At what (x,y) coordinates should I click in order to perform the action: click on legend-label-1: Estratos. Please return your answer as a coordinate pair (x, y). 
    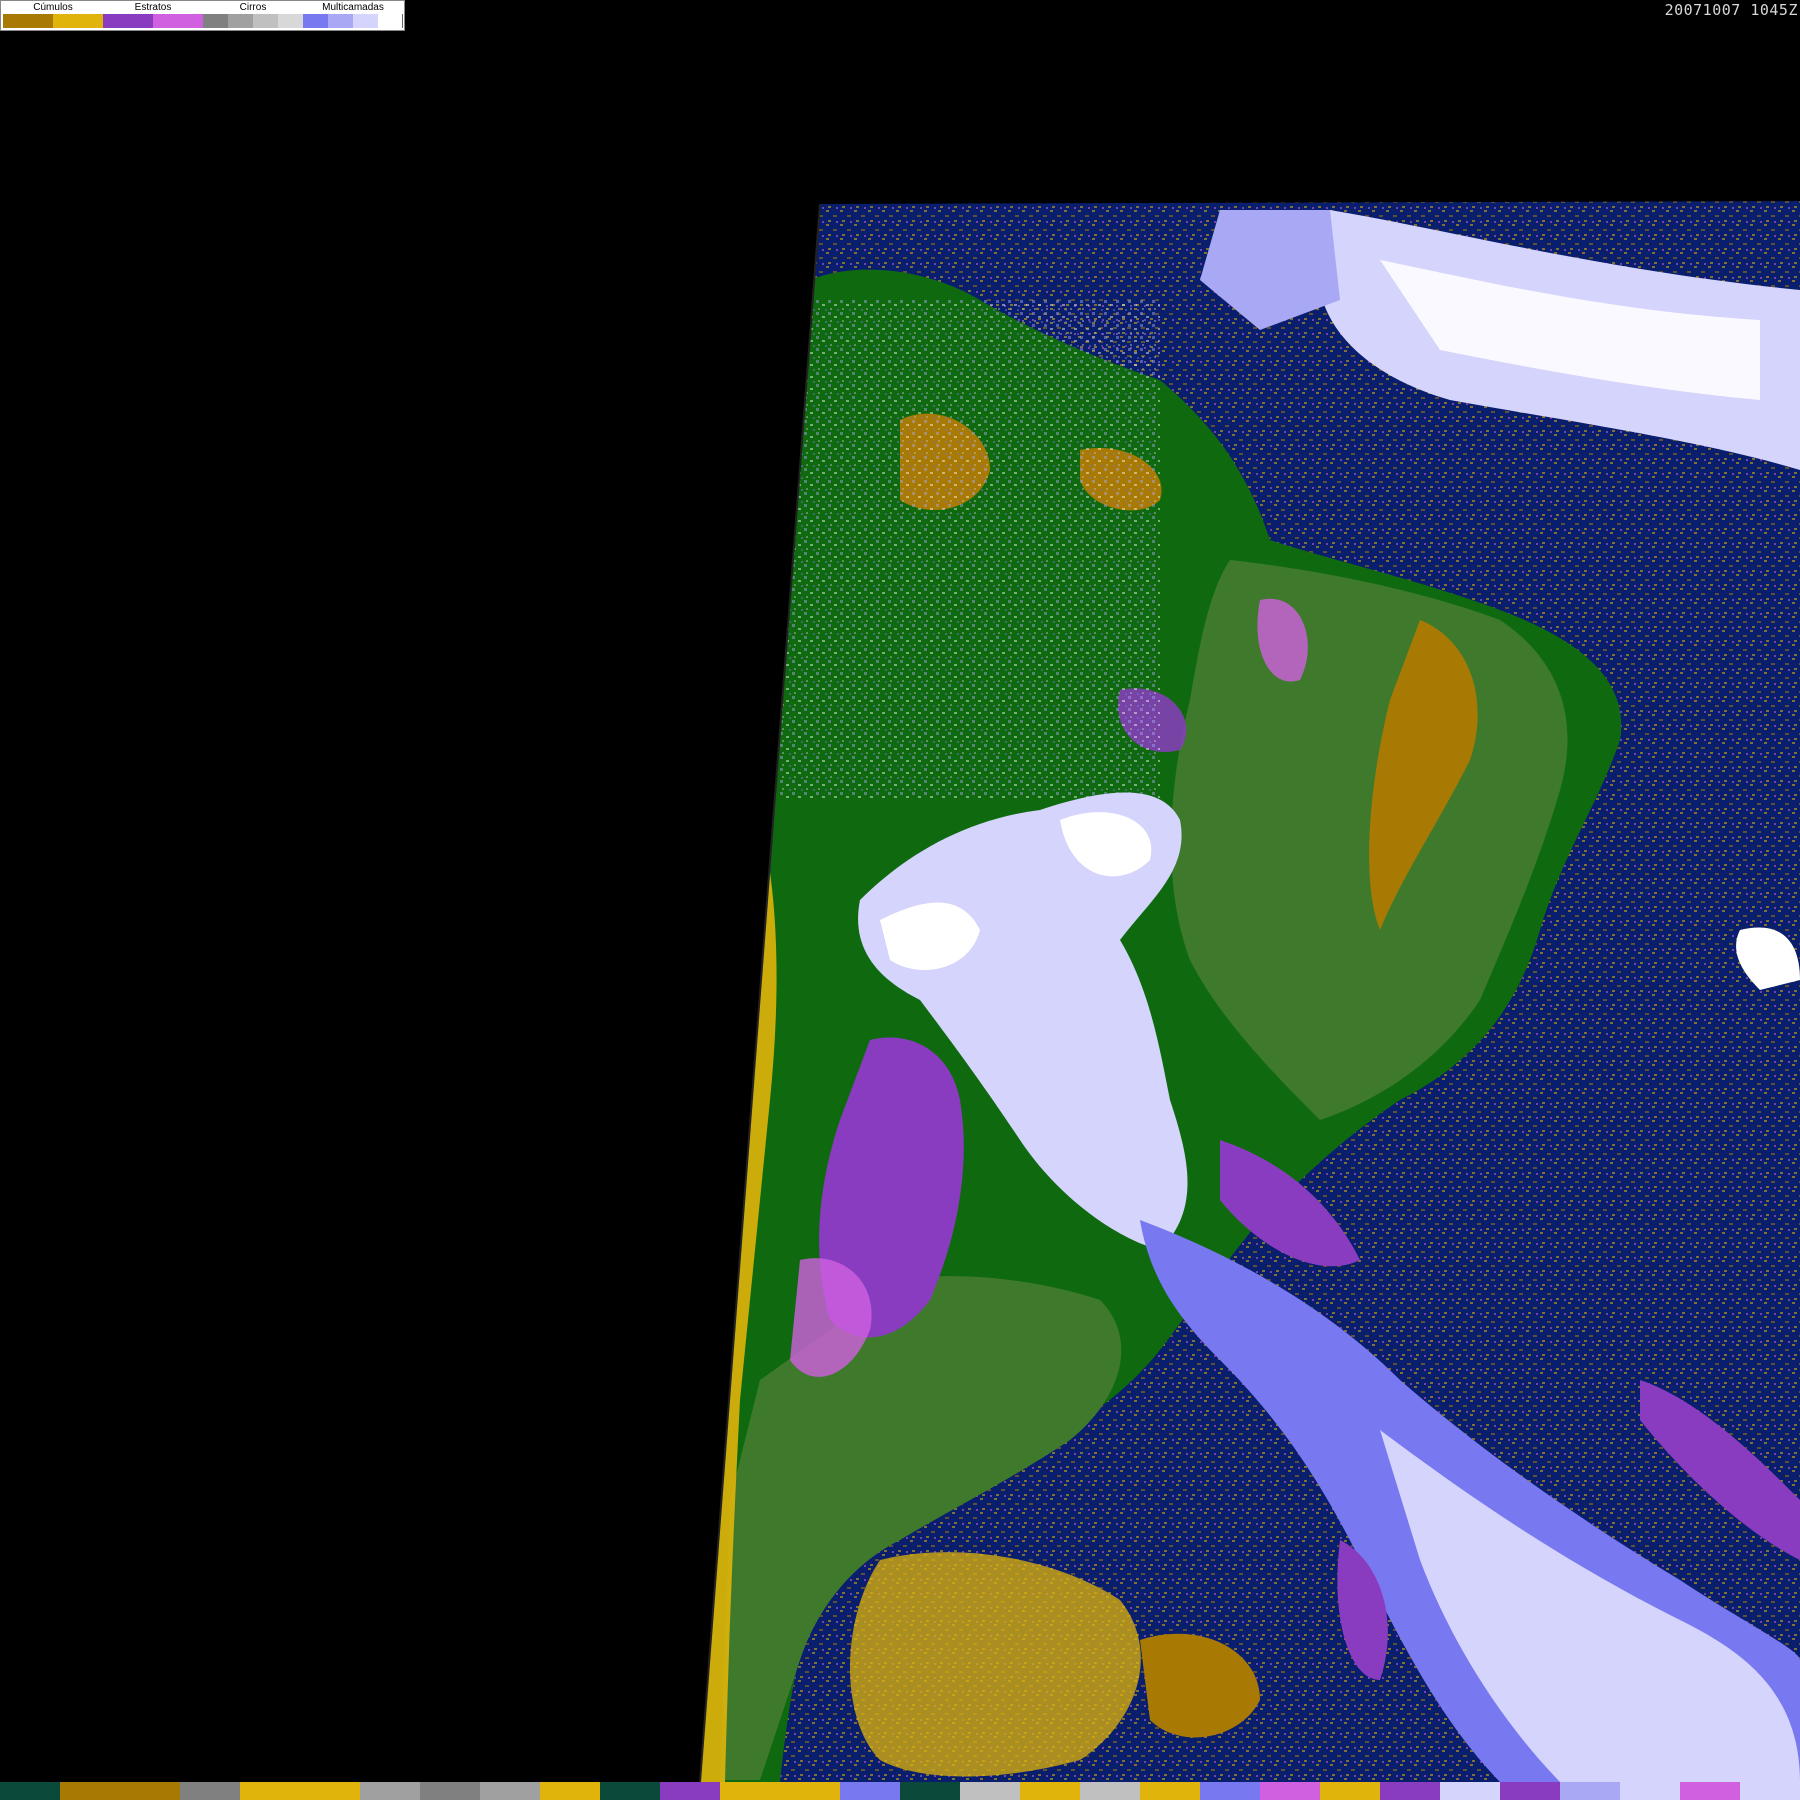
    Looking at the image, I should click on (153, 7).